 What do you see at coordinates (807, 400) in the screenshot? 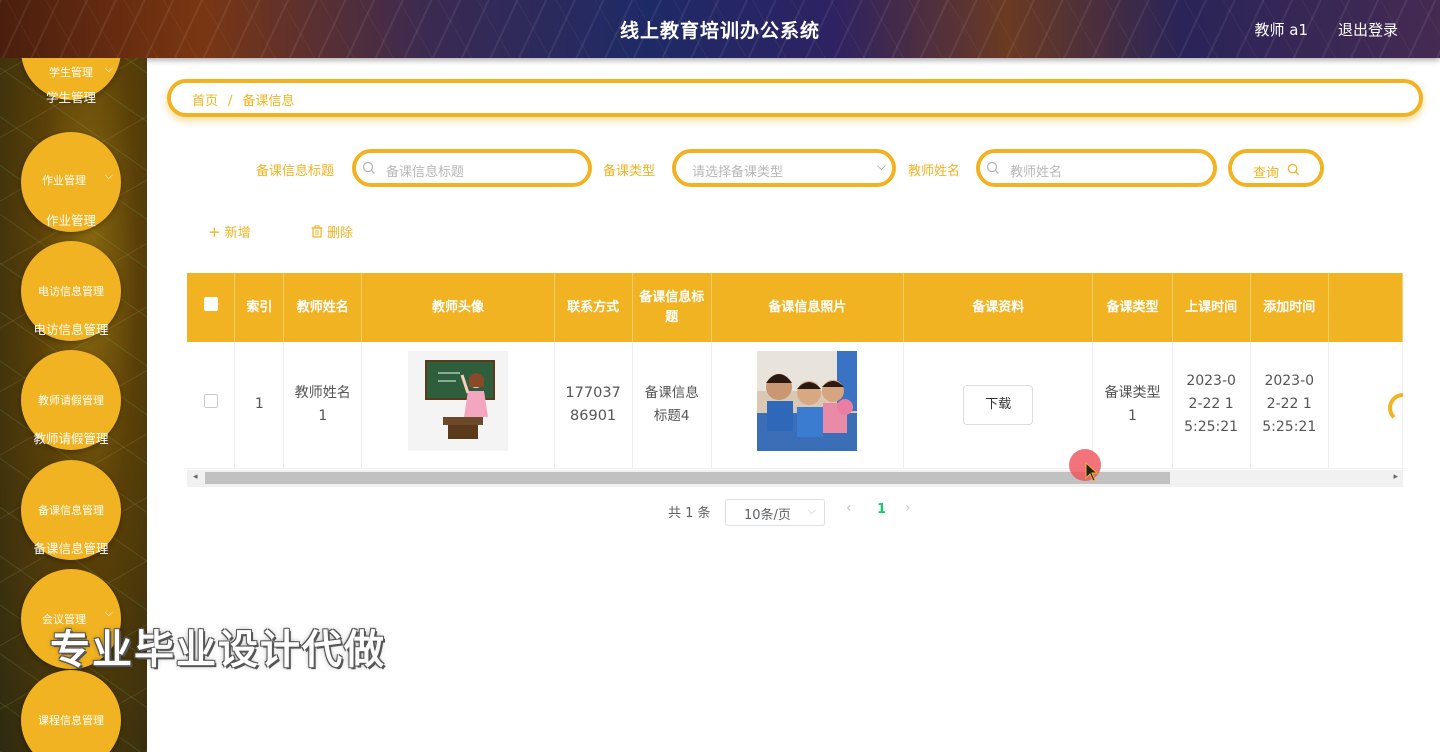
I see `lesson-photo-image` at bounding box center [807, 400].